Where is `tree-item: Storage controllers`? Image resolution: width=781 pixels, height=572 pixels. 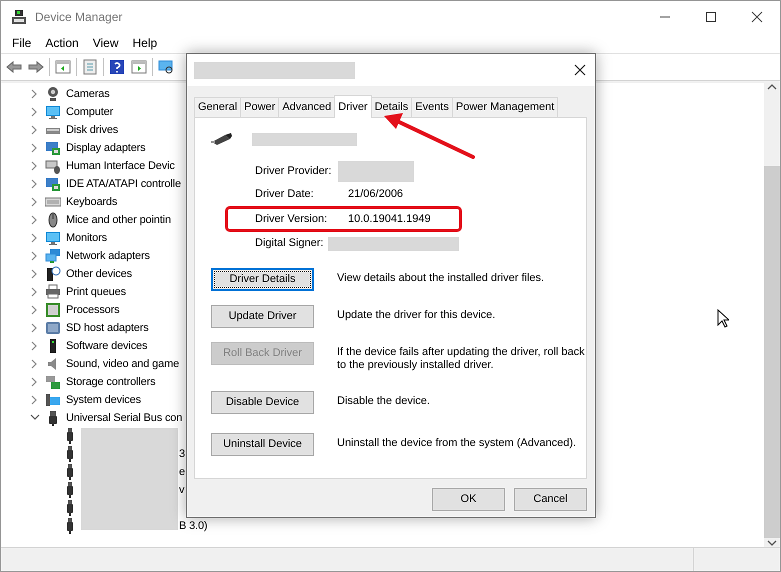
tree-item: Storage controllers is located at coordinates (111, 382).